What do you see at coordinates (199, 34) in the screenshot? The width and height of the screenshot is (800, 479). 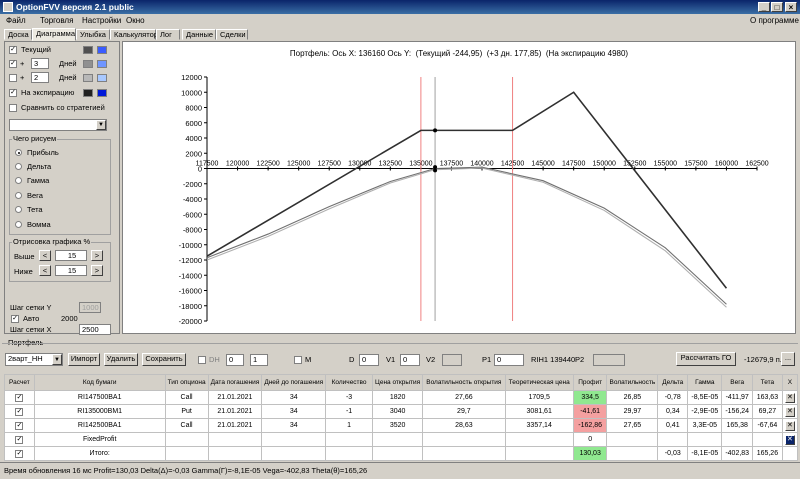 I see `tab-data: Данные` at bounding box center [199, 34].